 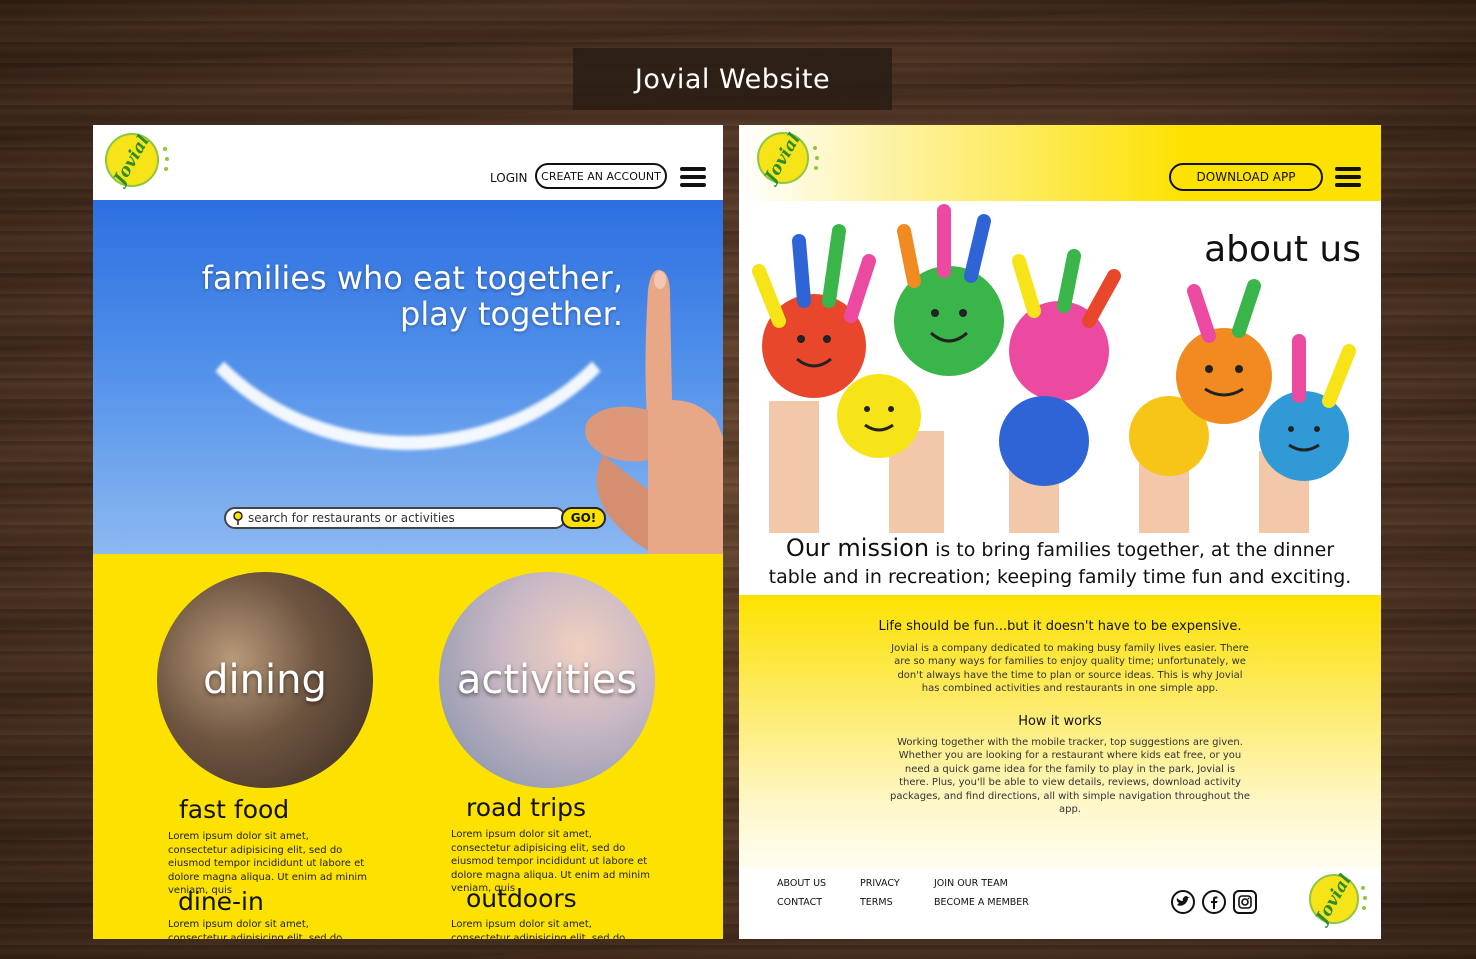 I want to click on section-title-dine-in: dine-in, so click(x=221, y=901).